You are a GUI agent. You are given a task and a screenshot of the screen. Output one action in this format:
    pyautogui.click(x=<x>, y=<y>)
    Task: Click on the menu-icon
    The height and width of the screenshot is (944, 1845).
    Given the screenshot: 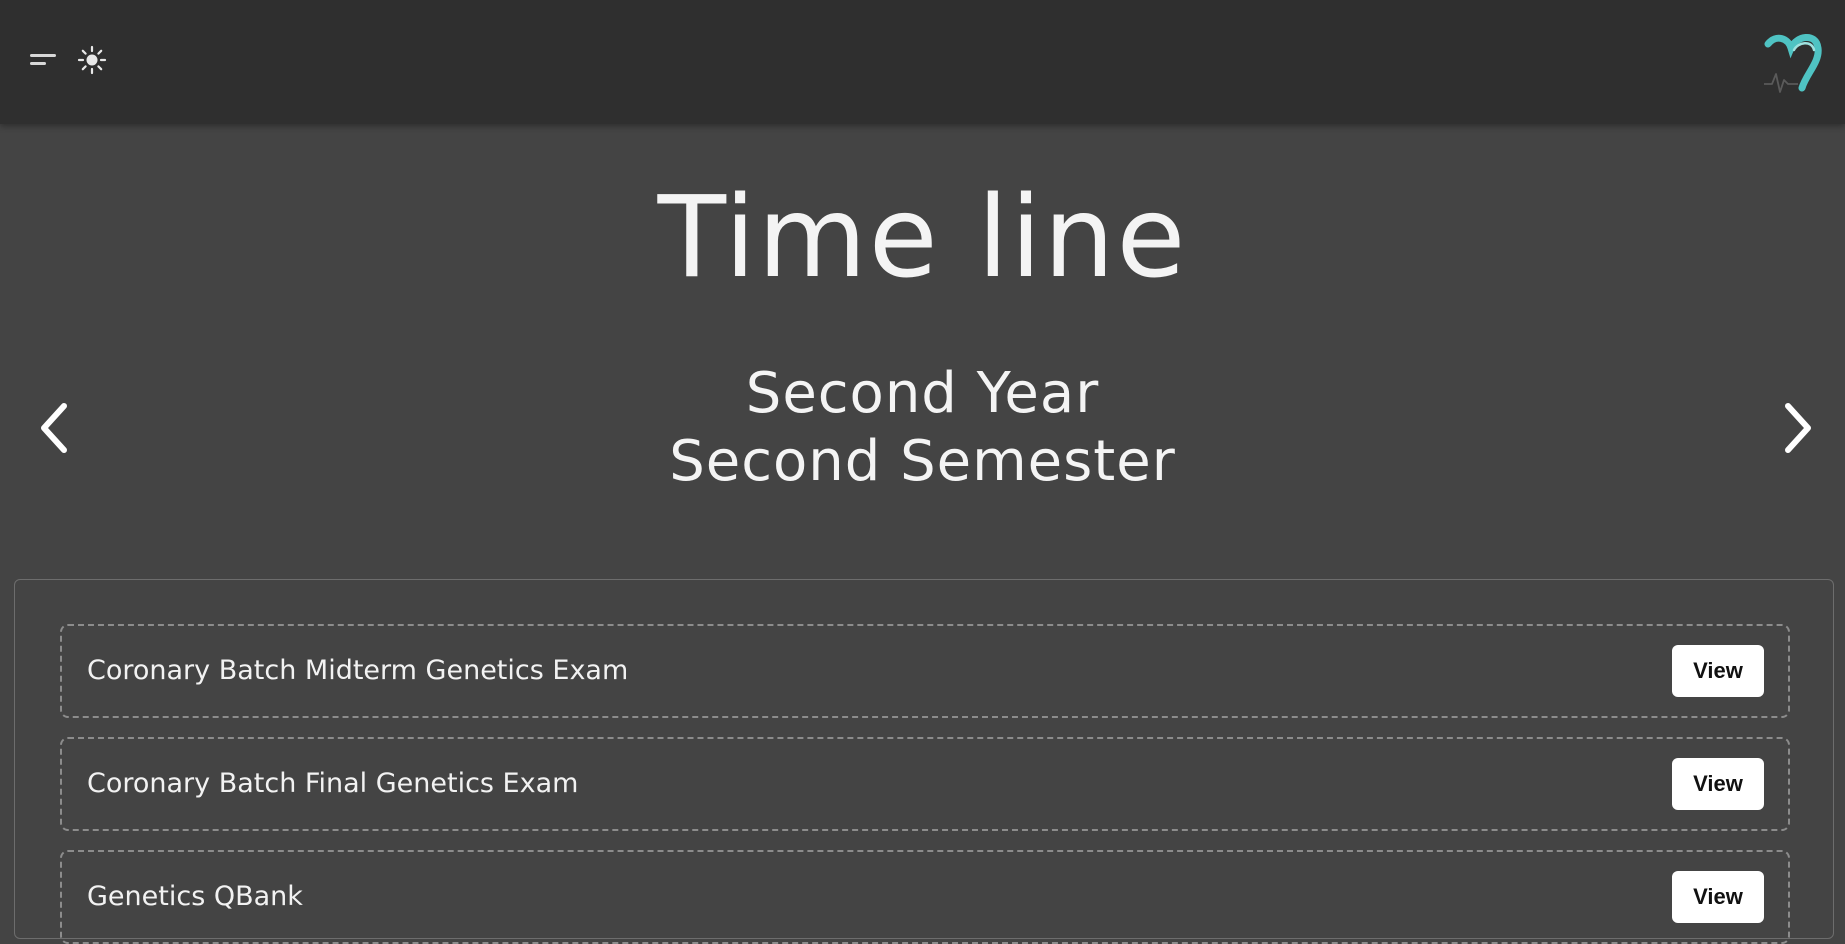 What is the action you would take?
    pyautogui.click(x=42, y=60)
    